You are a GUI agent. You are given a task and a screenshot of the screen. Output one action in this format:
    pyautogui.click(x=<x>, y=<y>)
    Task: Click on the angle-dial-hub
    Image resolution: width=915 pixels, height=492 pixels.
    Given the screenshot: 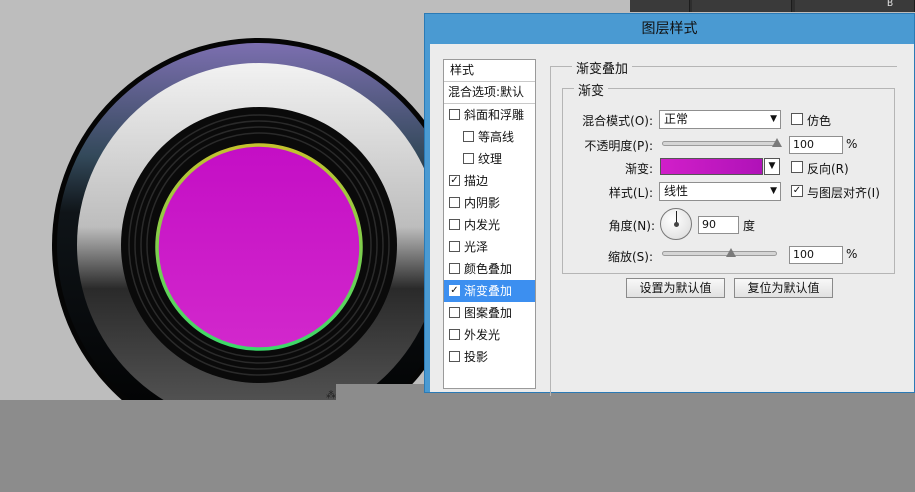 What is the action you would take?
    pyautogui.click(x=676, y=224)
    